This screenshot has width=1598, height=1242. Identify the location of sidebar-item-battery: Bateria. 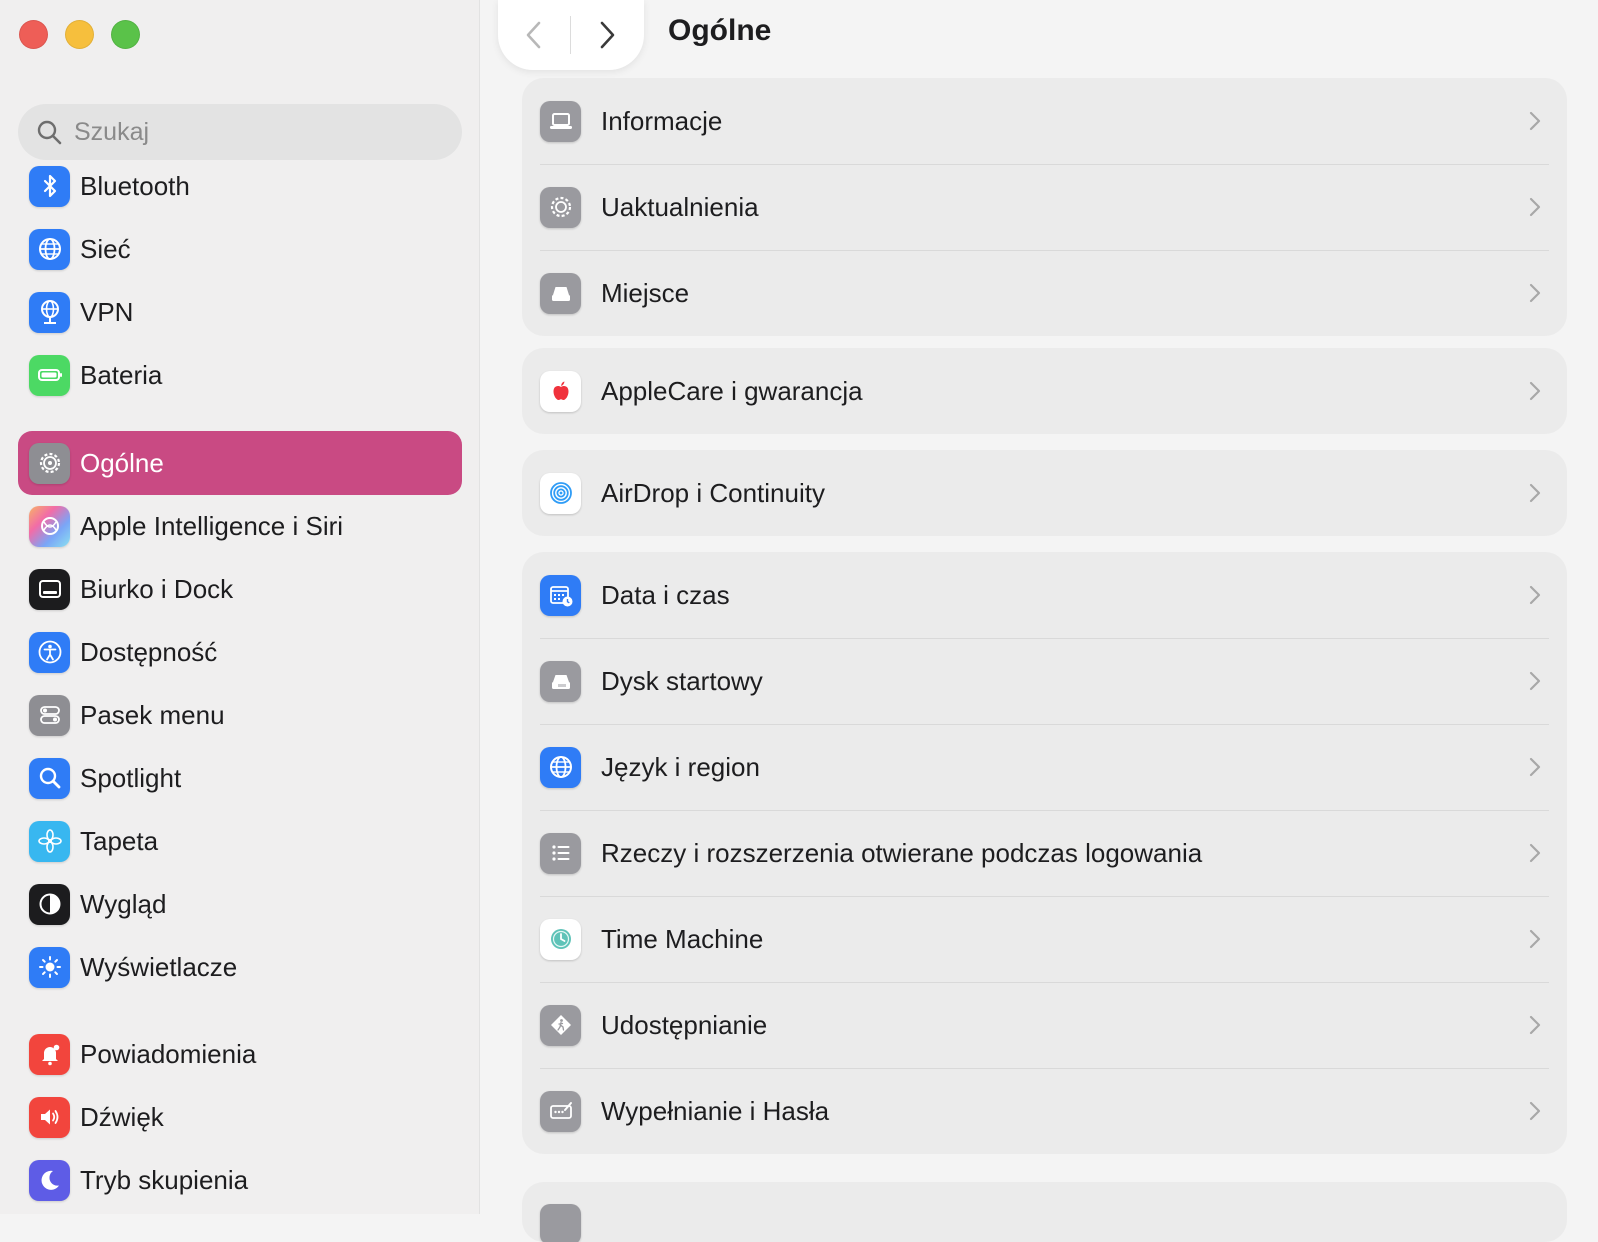
(240, 375).